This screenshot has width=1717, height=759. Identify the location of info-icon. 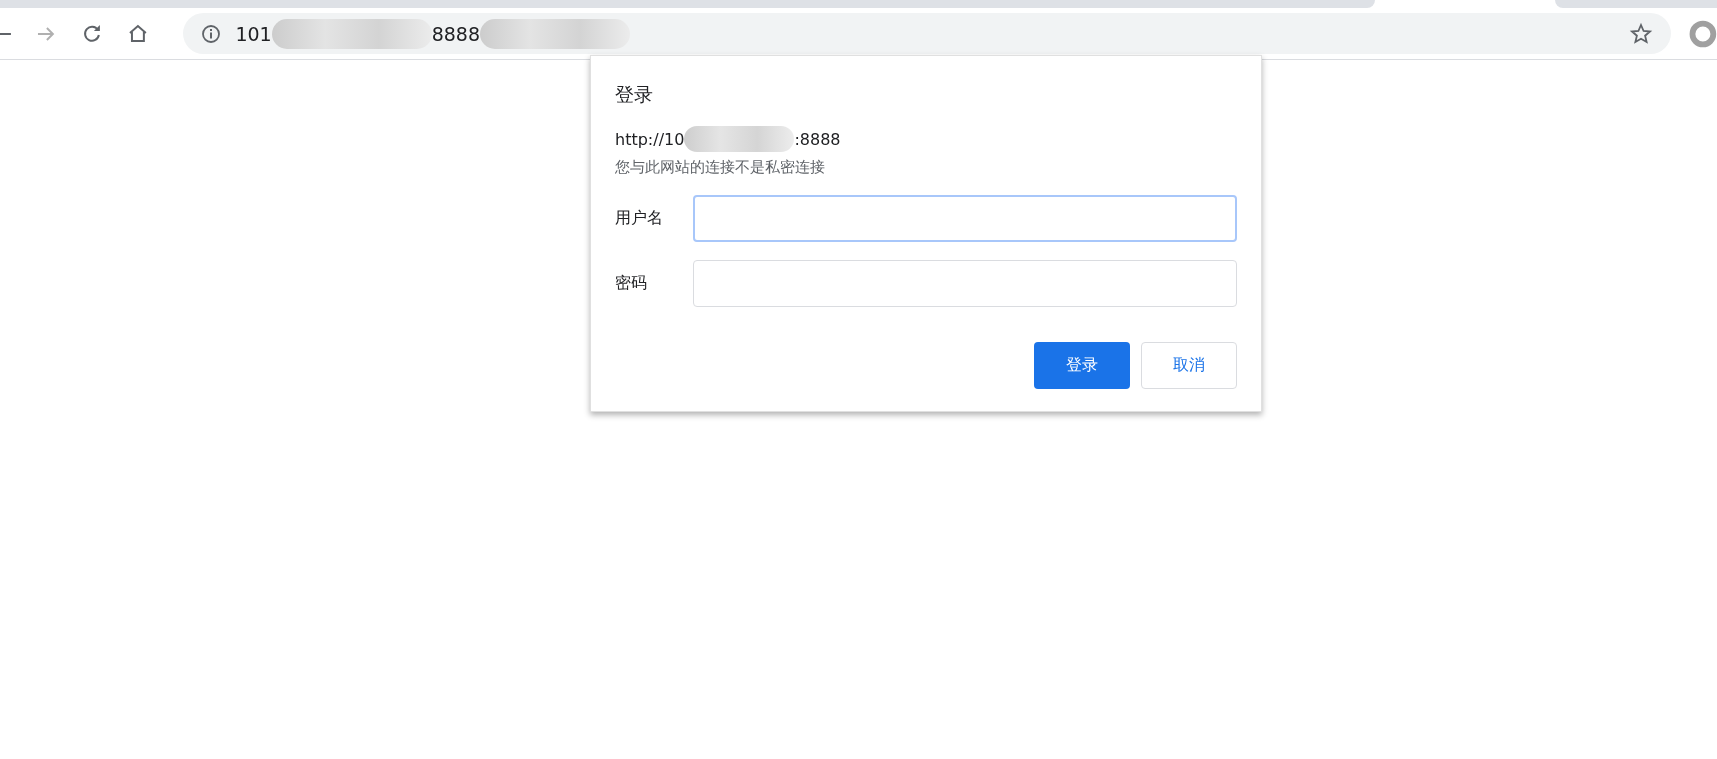
(211, 33).